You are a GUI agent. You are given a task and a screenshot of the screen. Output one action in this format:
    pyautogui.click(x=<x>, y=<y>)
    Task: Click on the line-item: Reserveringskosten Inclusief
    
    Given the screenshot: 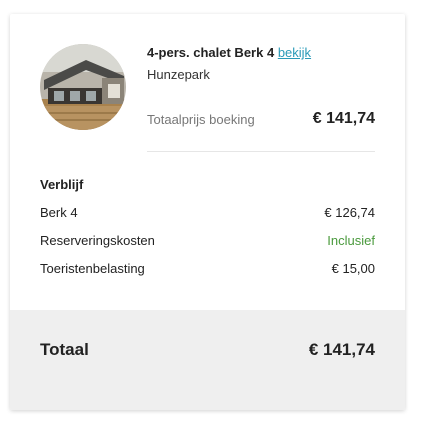 What is the action you would take?
    pyautogui.click(x=207, y=242)
    